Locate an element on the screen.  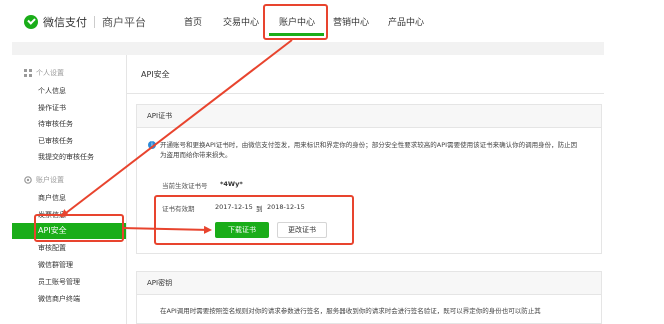
arrow-sidebar-to-cert is located at coordinates (167, 229).